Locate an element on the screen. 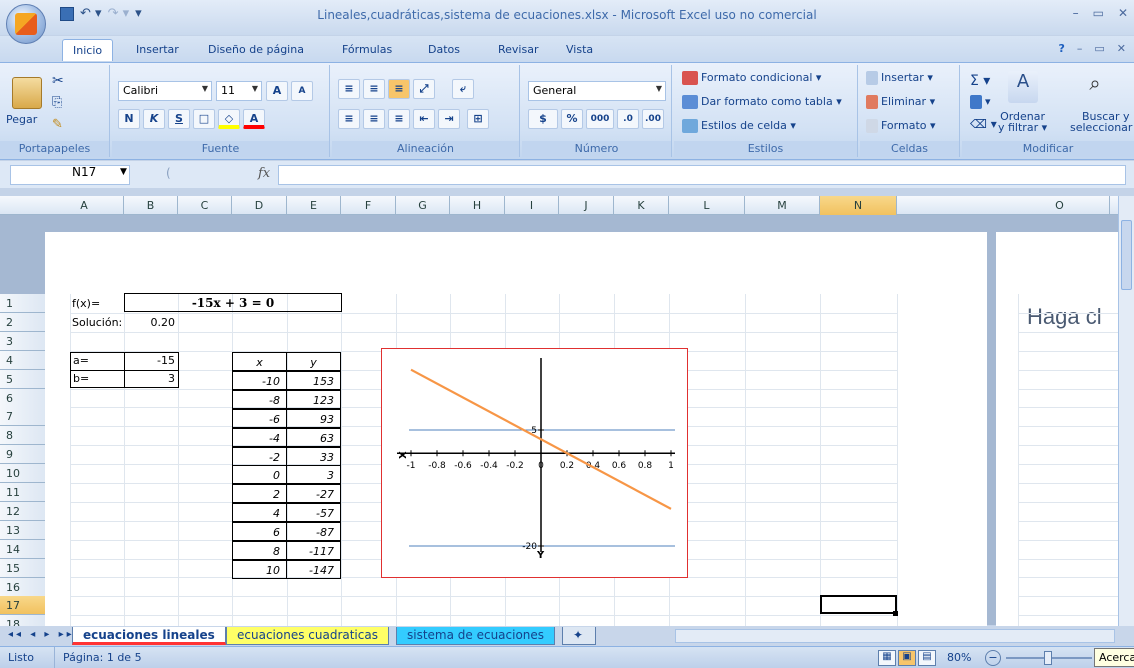  column-header: L is located at coordinates (707, 205).